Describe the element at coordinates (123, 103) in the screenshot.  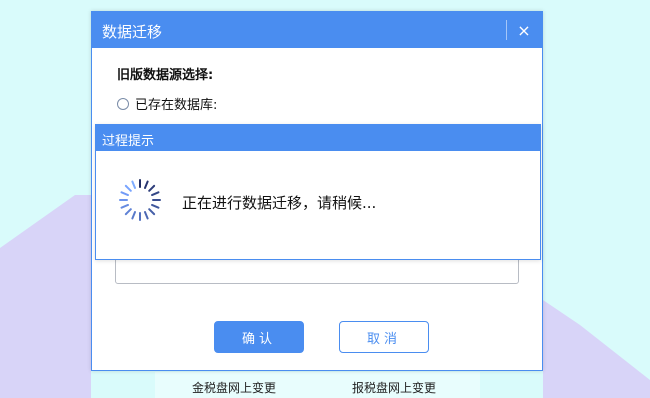
I see `radio-button` at that location.